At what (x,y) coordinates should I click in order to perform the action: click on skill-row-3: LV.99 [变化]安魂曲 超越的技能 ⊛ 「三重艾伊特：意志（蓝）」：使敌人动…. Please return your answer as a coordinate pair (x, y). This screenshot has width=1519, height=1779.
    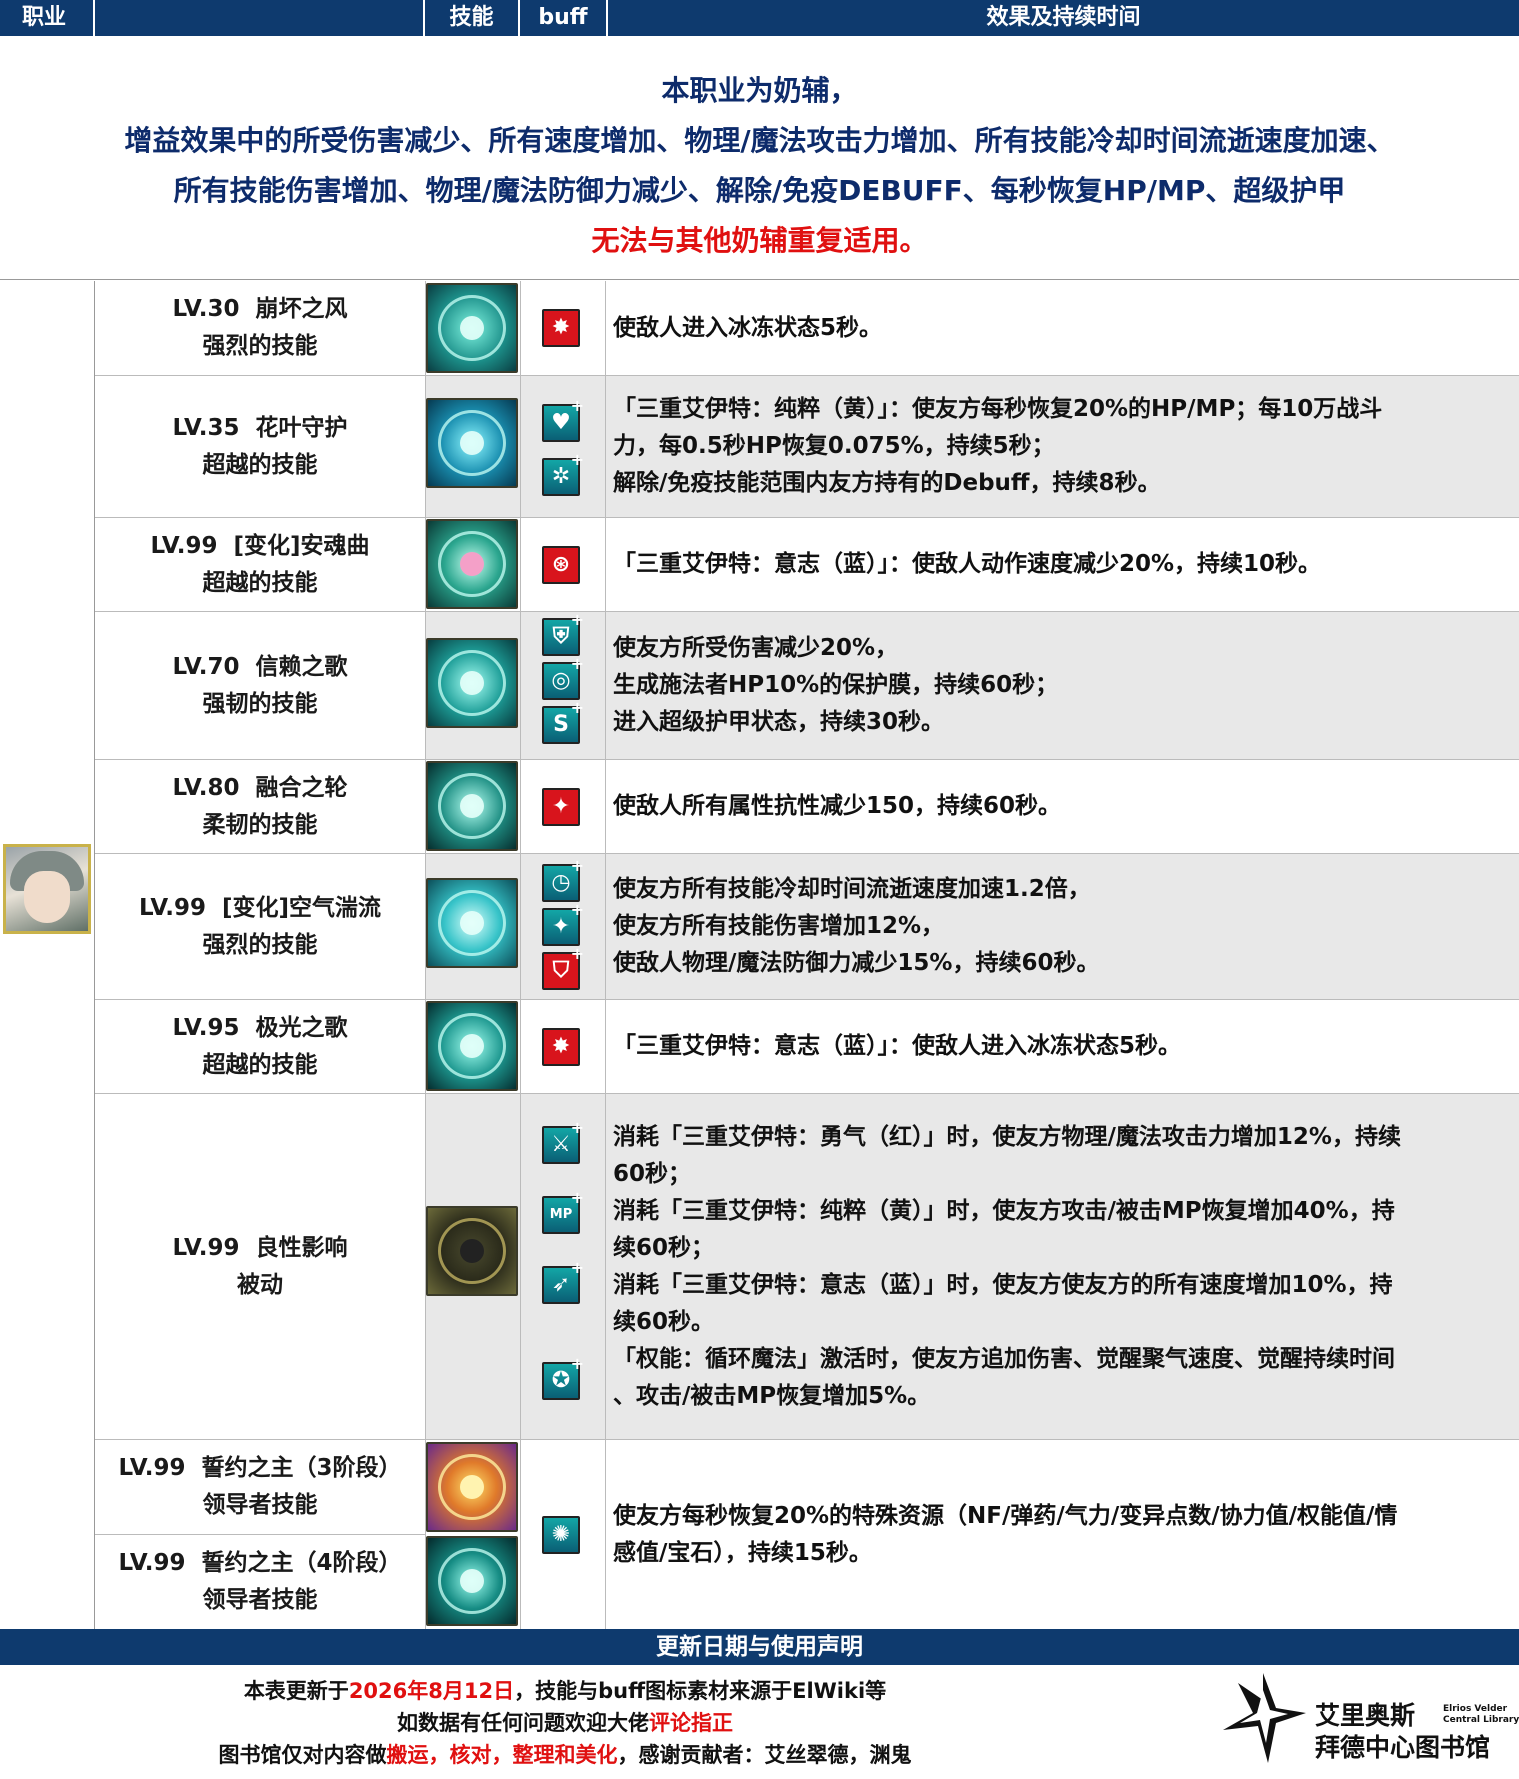
    Looking at the image, I should click on (807, 564).